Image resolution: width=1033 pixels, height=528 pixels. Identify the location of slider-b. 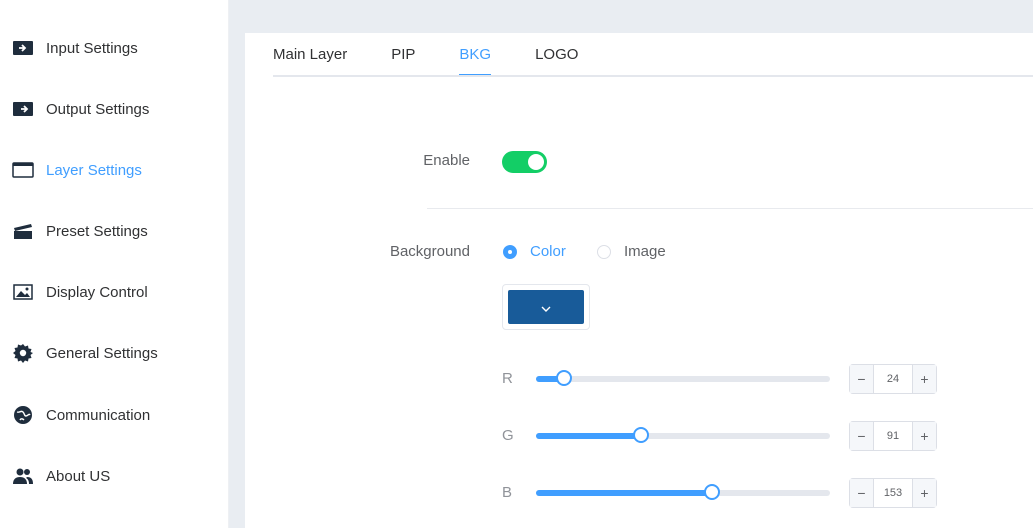
(683, 492).